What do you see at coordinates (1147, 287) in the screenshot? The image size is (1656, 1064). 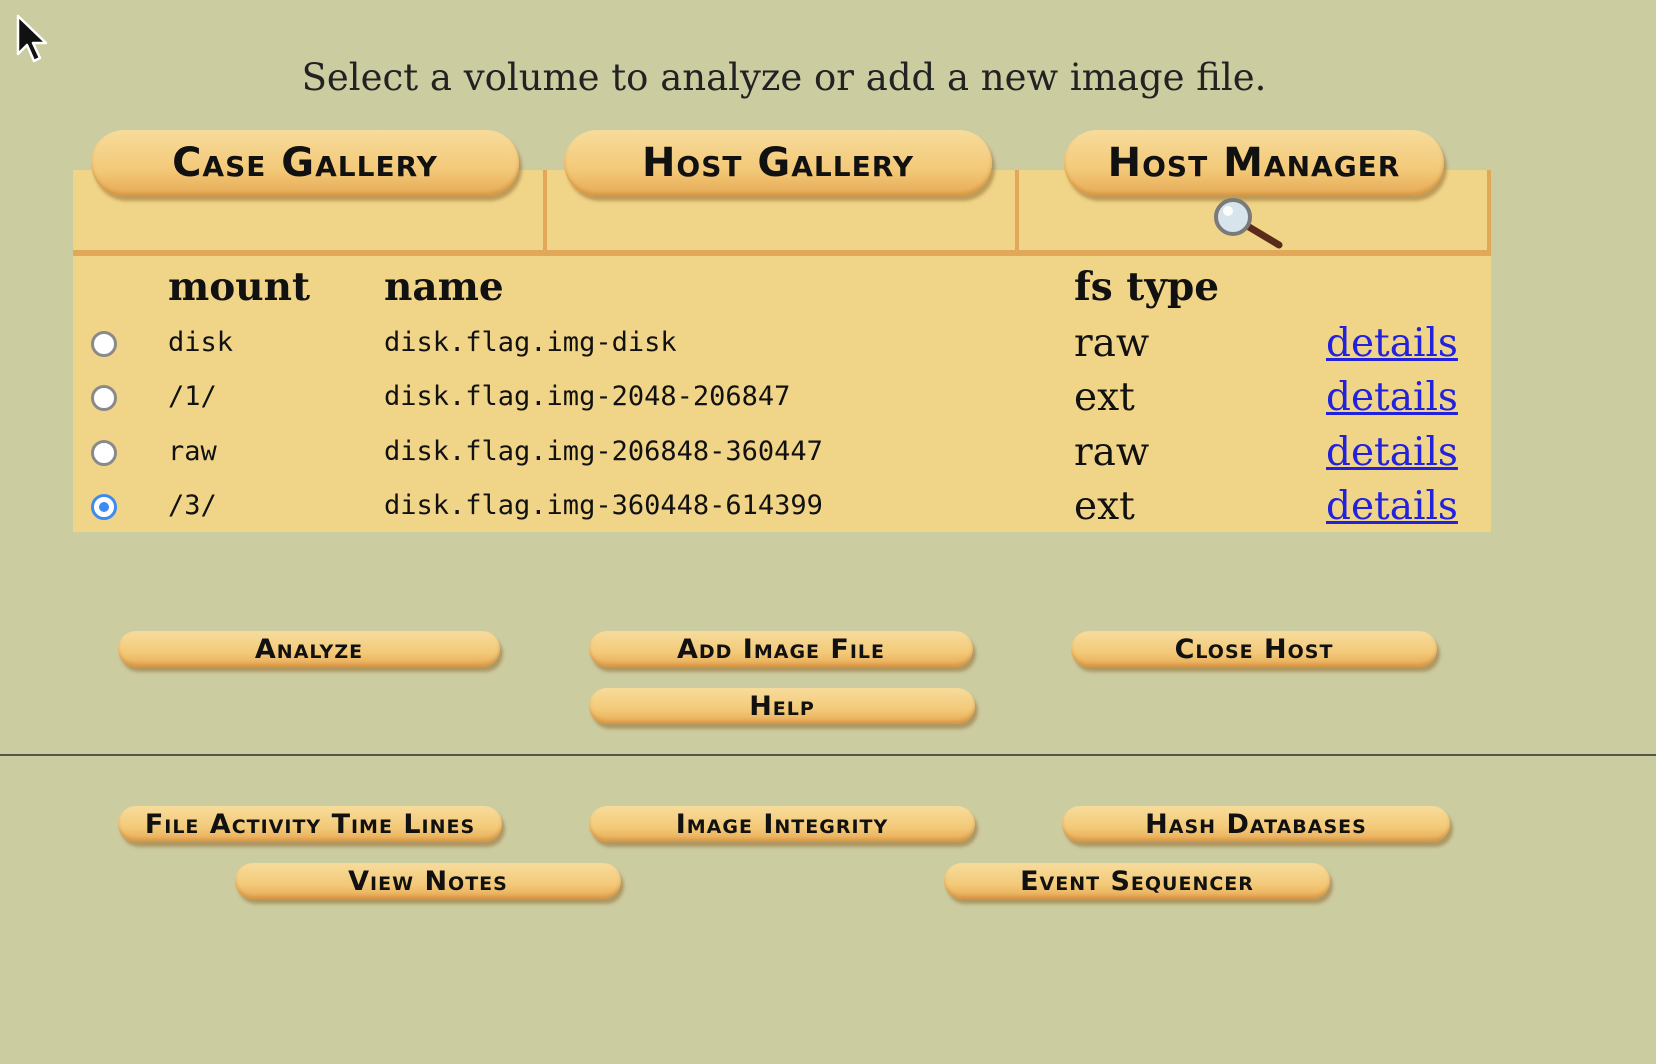 I see `column-header-fs-type: fs type` at bounding box center [1147, 287].